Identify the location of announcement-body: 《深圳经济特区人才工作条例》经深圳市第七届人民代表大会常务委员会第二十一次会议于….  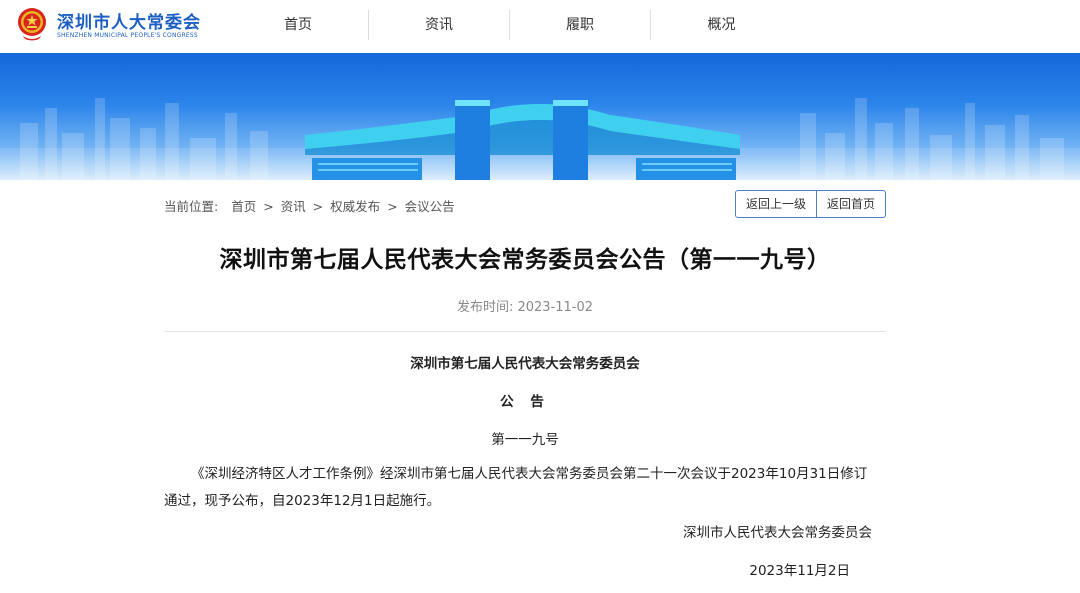
(516, 487).